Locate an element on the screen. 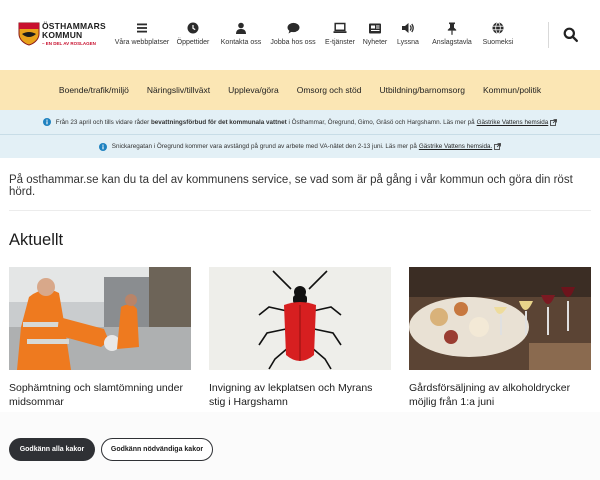 Image resolution: width=600 pixels, height=480 pixels. search-button is located at coordinates (571, 35).